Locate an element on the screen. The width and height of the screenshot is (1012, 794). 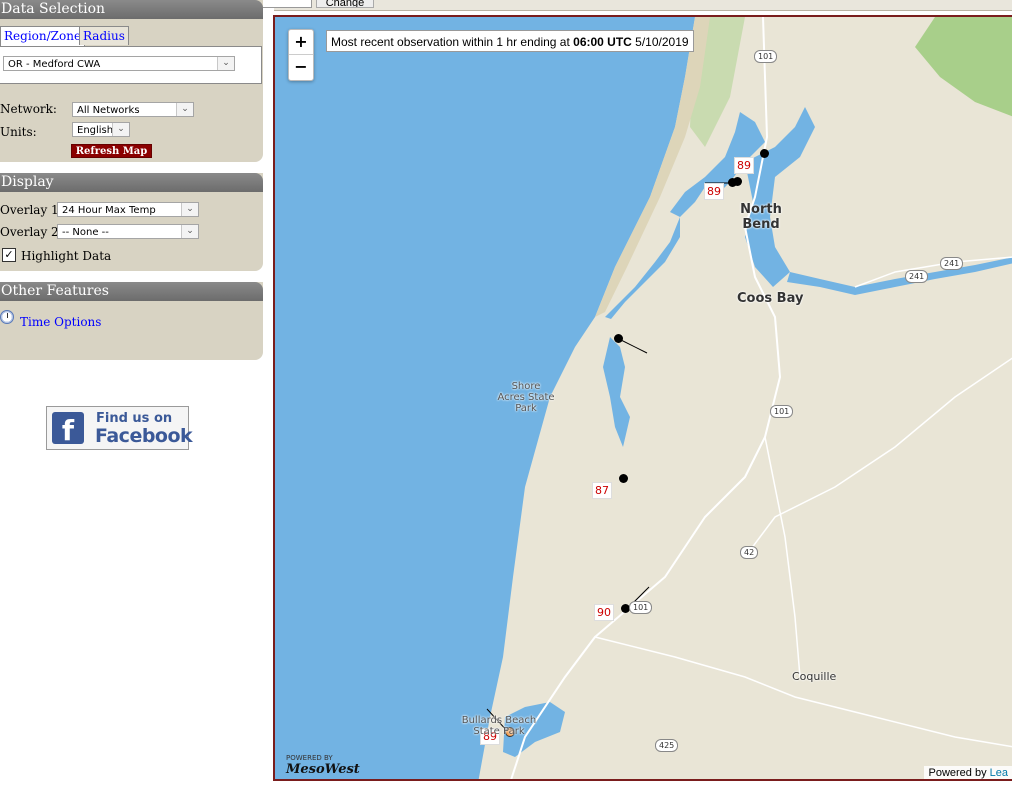
highway-shield: 425 is located at coordinates (667, 745).